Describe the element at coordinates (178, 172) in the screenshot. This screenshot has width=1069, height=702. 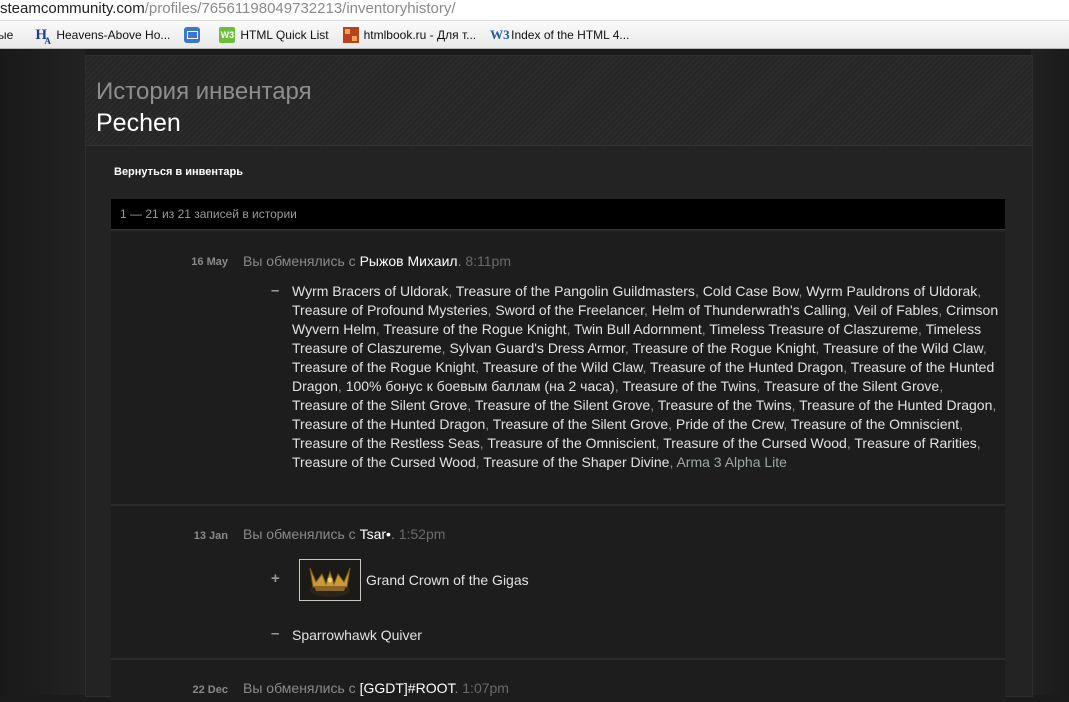
I see `back-to-inventory-link: Вернуться в инвентарь` at that location.